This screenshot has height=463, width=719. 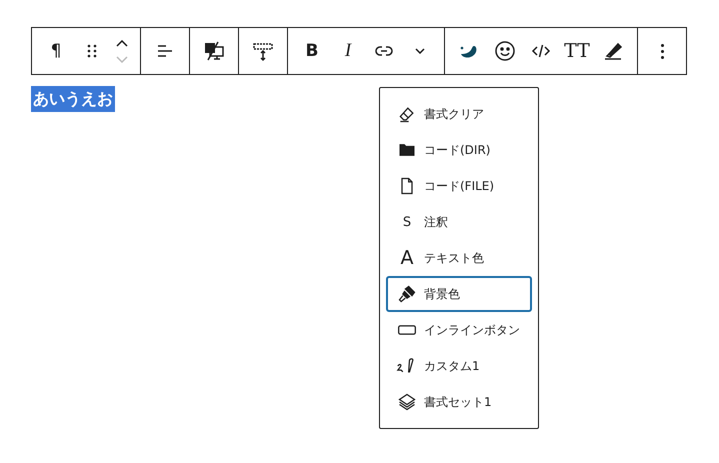 What do you see at coordinates (459, 330) in the screenshot?
I see `menu-item: インラインボタン` at bounding box center [459, 330].